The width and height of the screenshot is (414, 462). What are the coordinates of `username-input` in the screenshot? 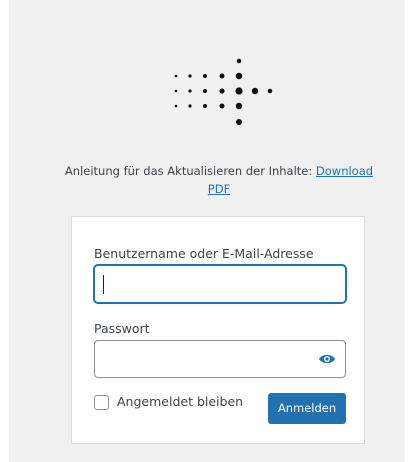 It's located at (220, 284).